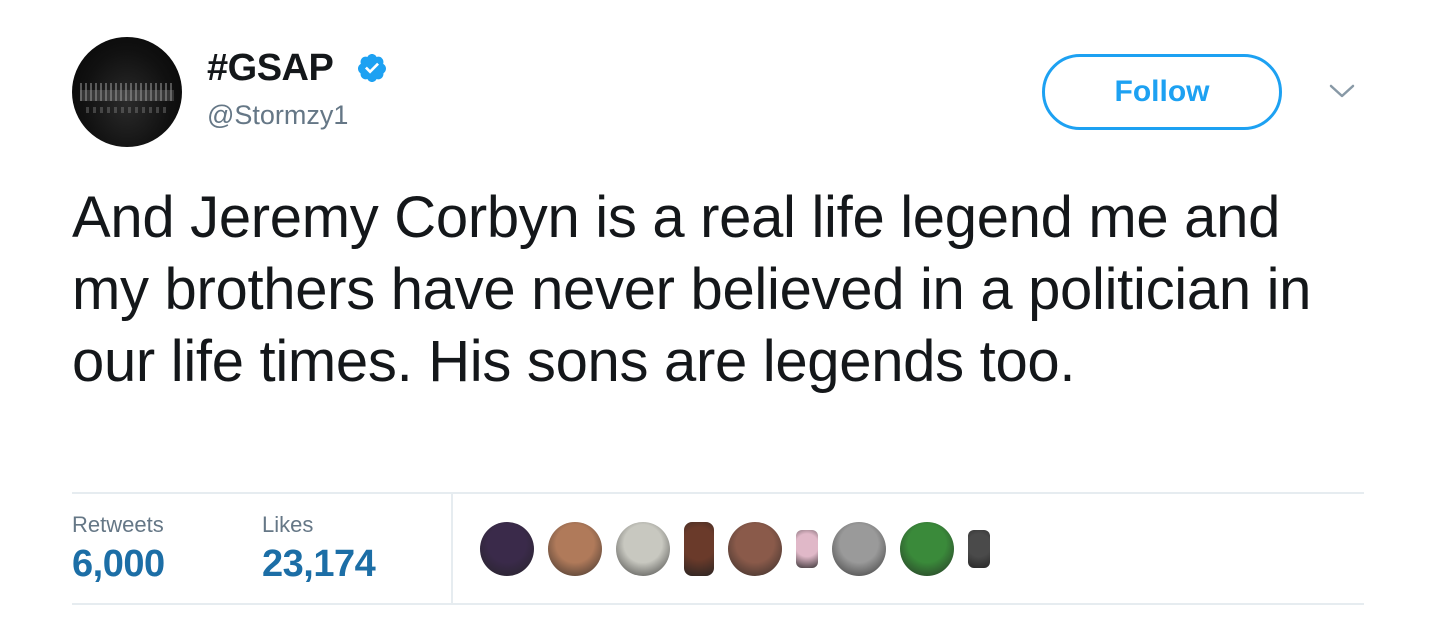 This screenshot has width=1440, height=629. What do you see at coordinates (277, 115) in the screenshot?
I see `user-handle: @Stormzy1` at bounding box center [277, 115].